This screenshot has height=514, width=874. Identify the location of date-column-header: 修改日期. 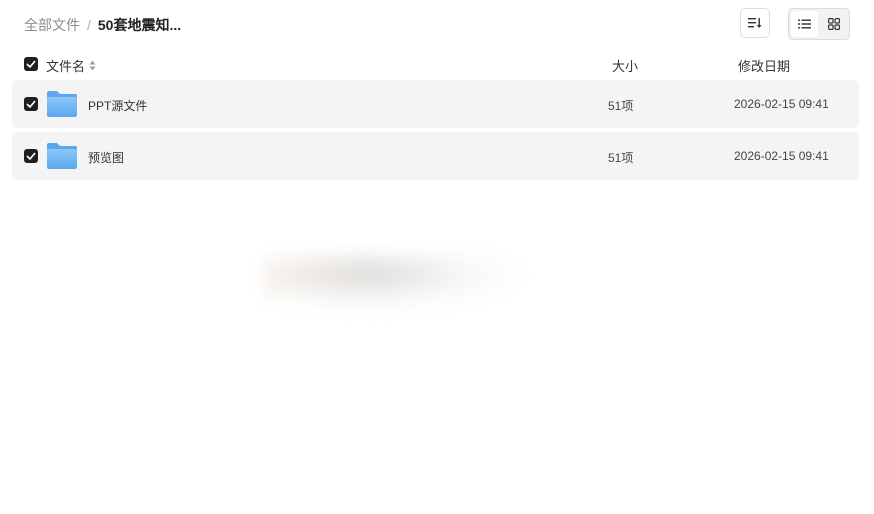
(764, 66).